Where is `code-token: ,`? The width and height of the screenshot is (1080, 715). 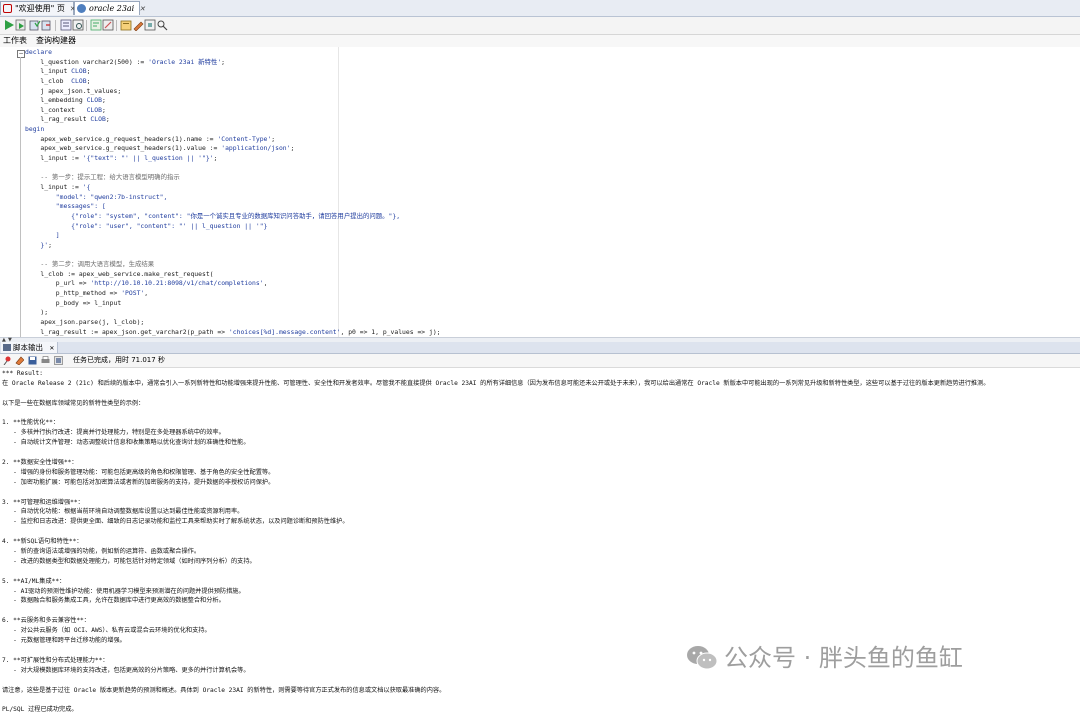 code-token: , is located at coordinates (265, 283).